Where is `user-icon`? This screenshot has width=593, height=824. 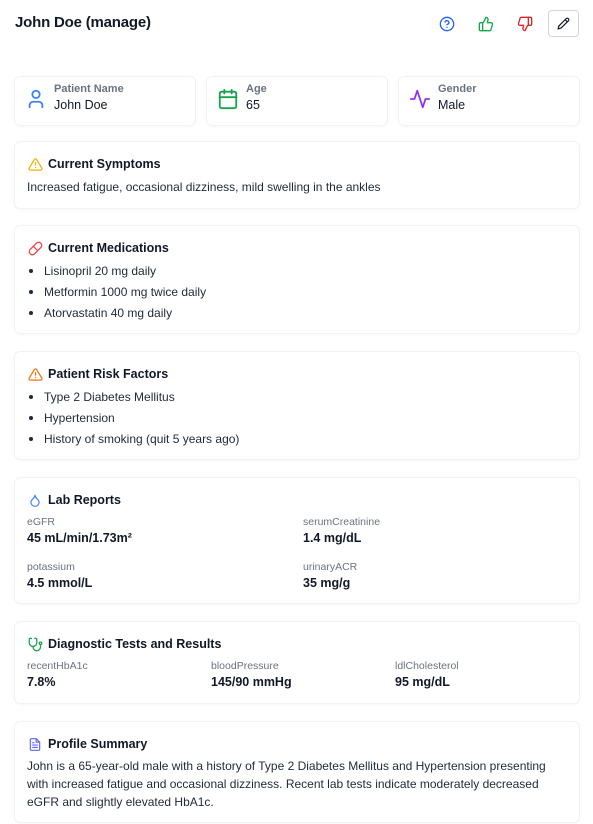 user-icon is located at coordinates (36, 99).